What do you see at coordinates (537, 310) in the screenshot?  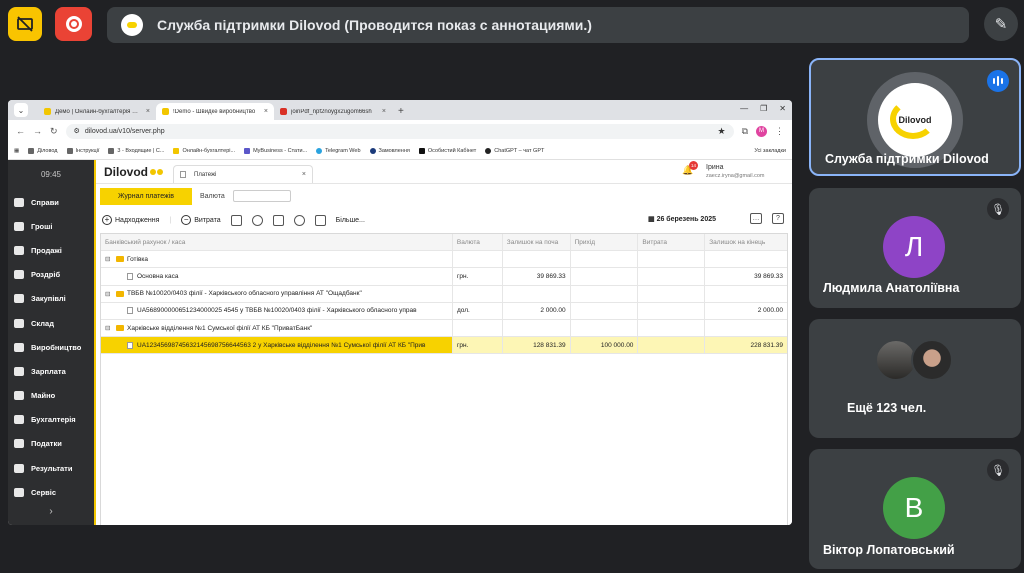 I see `row-start-balance: 2 000.00` at bounding box center [537, 310].